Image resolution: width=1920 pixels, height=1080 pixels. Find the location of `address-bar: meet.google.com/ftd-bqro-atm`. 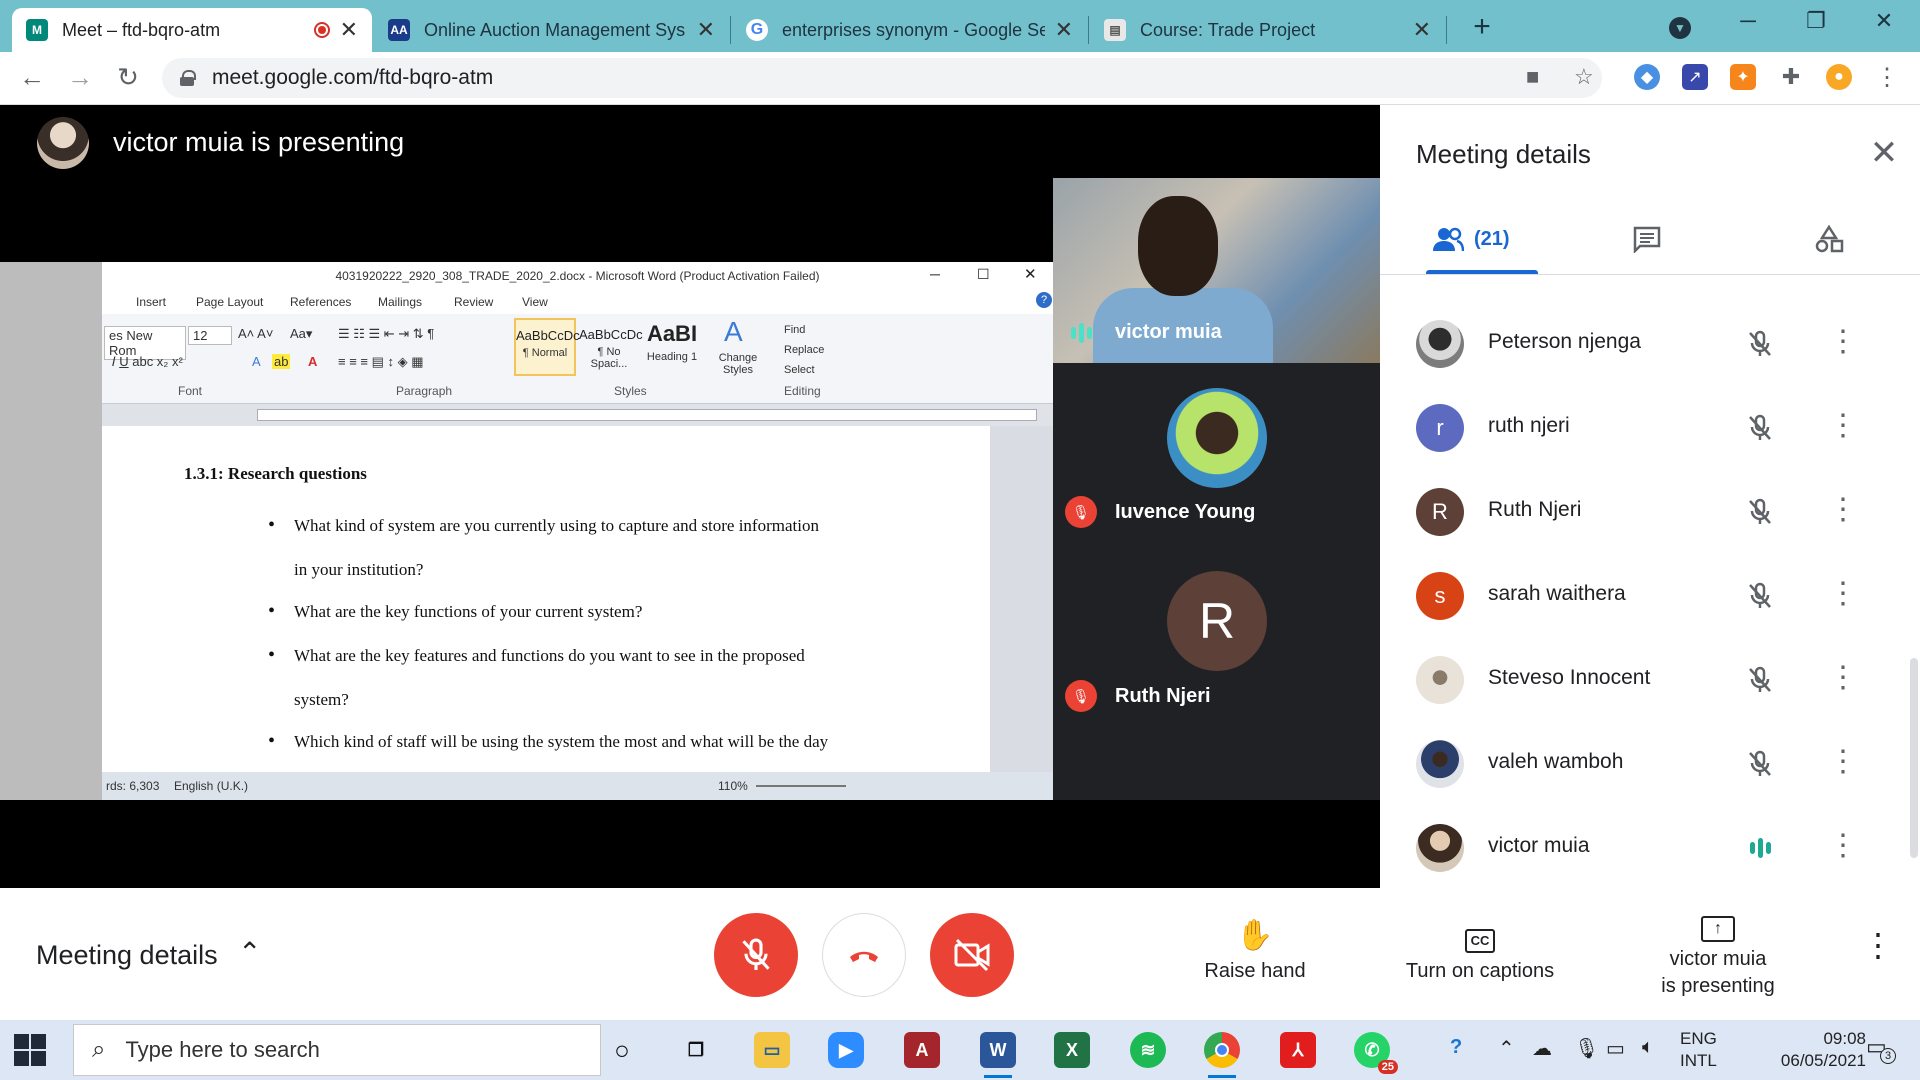

address-bar: meet.google.com/ftd-bqro-atm is located at coordinates (882, 78).